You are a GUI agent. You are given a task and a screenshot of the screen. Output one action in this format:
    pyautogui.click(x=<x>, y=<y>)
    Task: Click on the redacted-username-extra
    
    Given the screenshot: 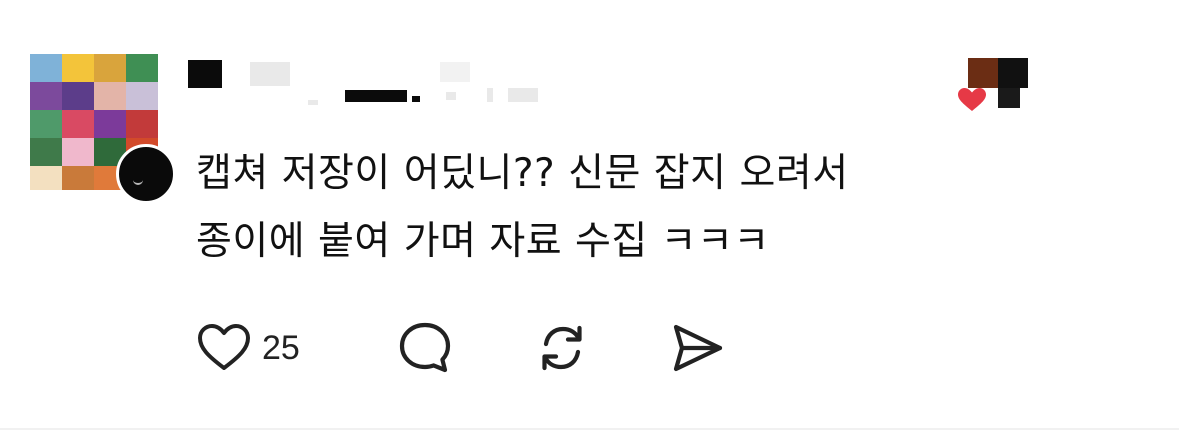 What is the action you would take?
    pyautogui.click(x=270, y=74)
    